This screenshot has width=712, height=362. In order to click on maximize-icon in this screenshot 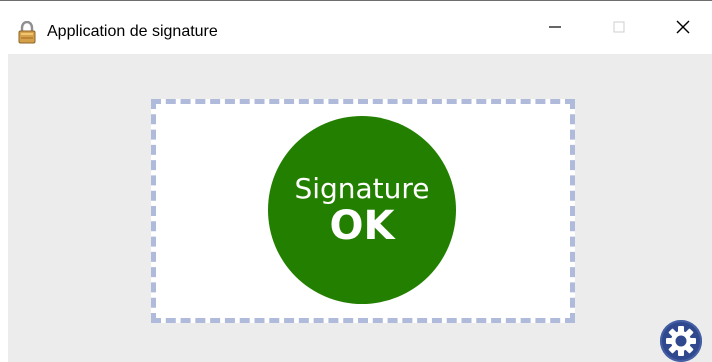, I will do `click(619, 27)`.